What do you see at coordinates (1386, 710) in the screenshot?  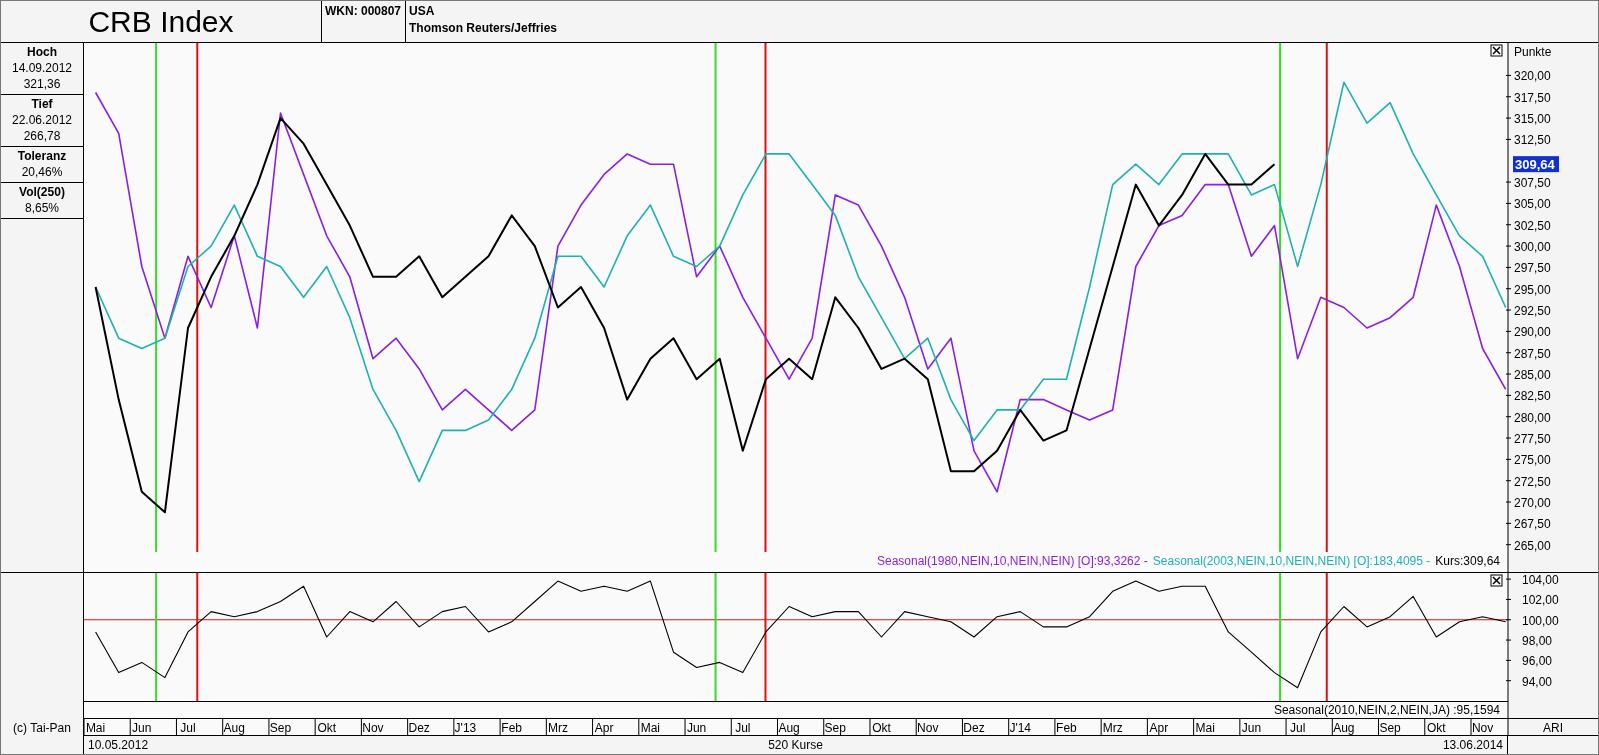 I see `indicator-legend: Seasonal(2010,NEIN,2,NEIN,JA) :95,1594` at bounding box center [1386, 710].